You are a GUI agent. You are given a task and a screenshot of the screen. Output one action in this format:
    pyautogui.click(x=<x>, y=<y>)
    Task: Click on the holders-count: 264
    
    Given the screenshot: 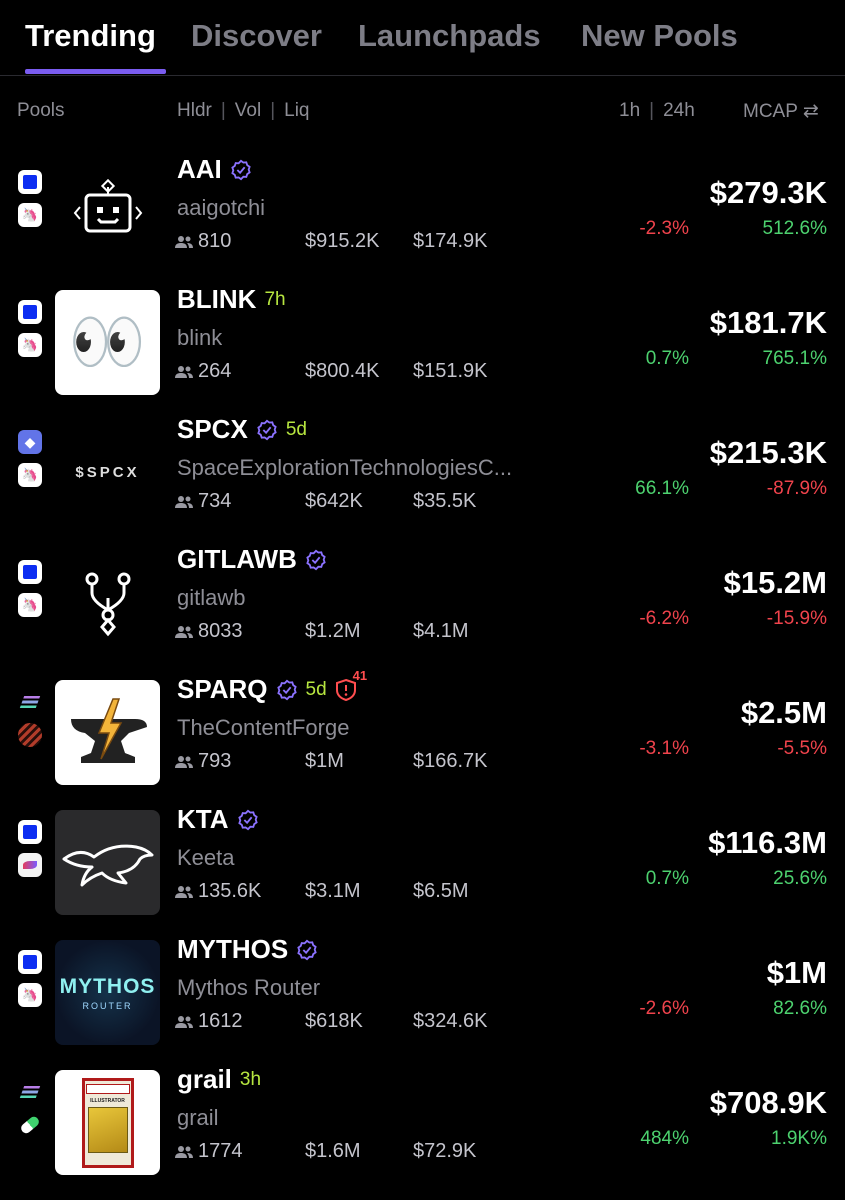 What is the action you would take?
    pyautogui.click(x=203, y=371)
    